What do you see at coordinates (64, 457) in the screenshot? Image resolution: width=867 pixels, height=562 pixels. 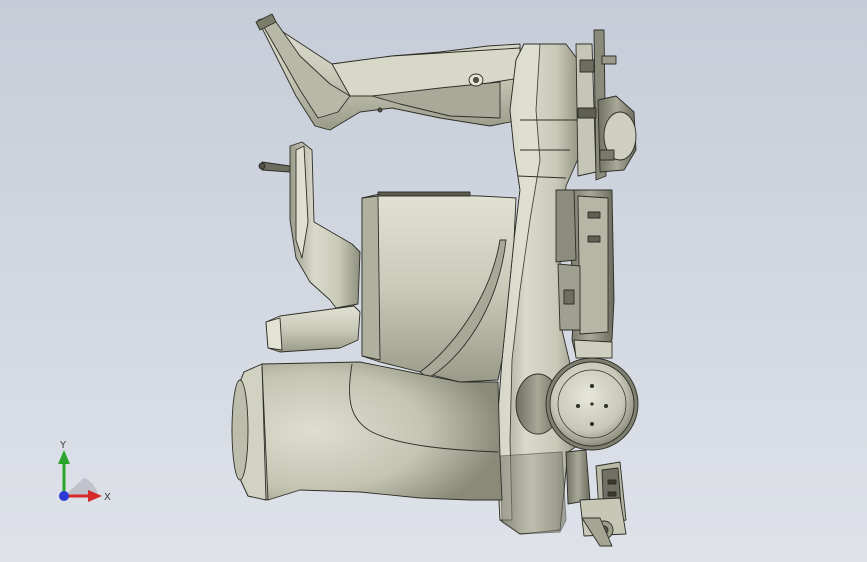 I see `y-axis-arrow-icon` at bounding box center [64, 457].